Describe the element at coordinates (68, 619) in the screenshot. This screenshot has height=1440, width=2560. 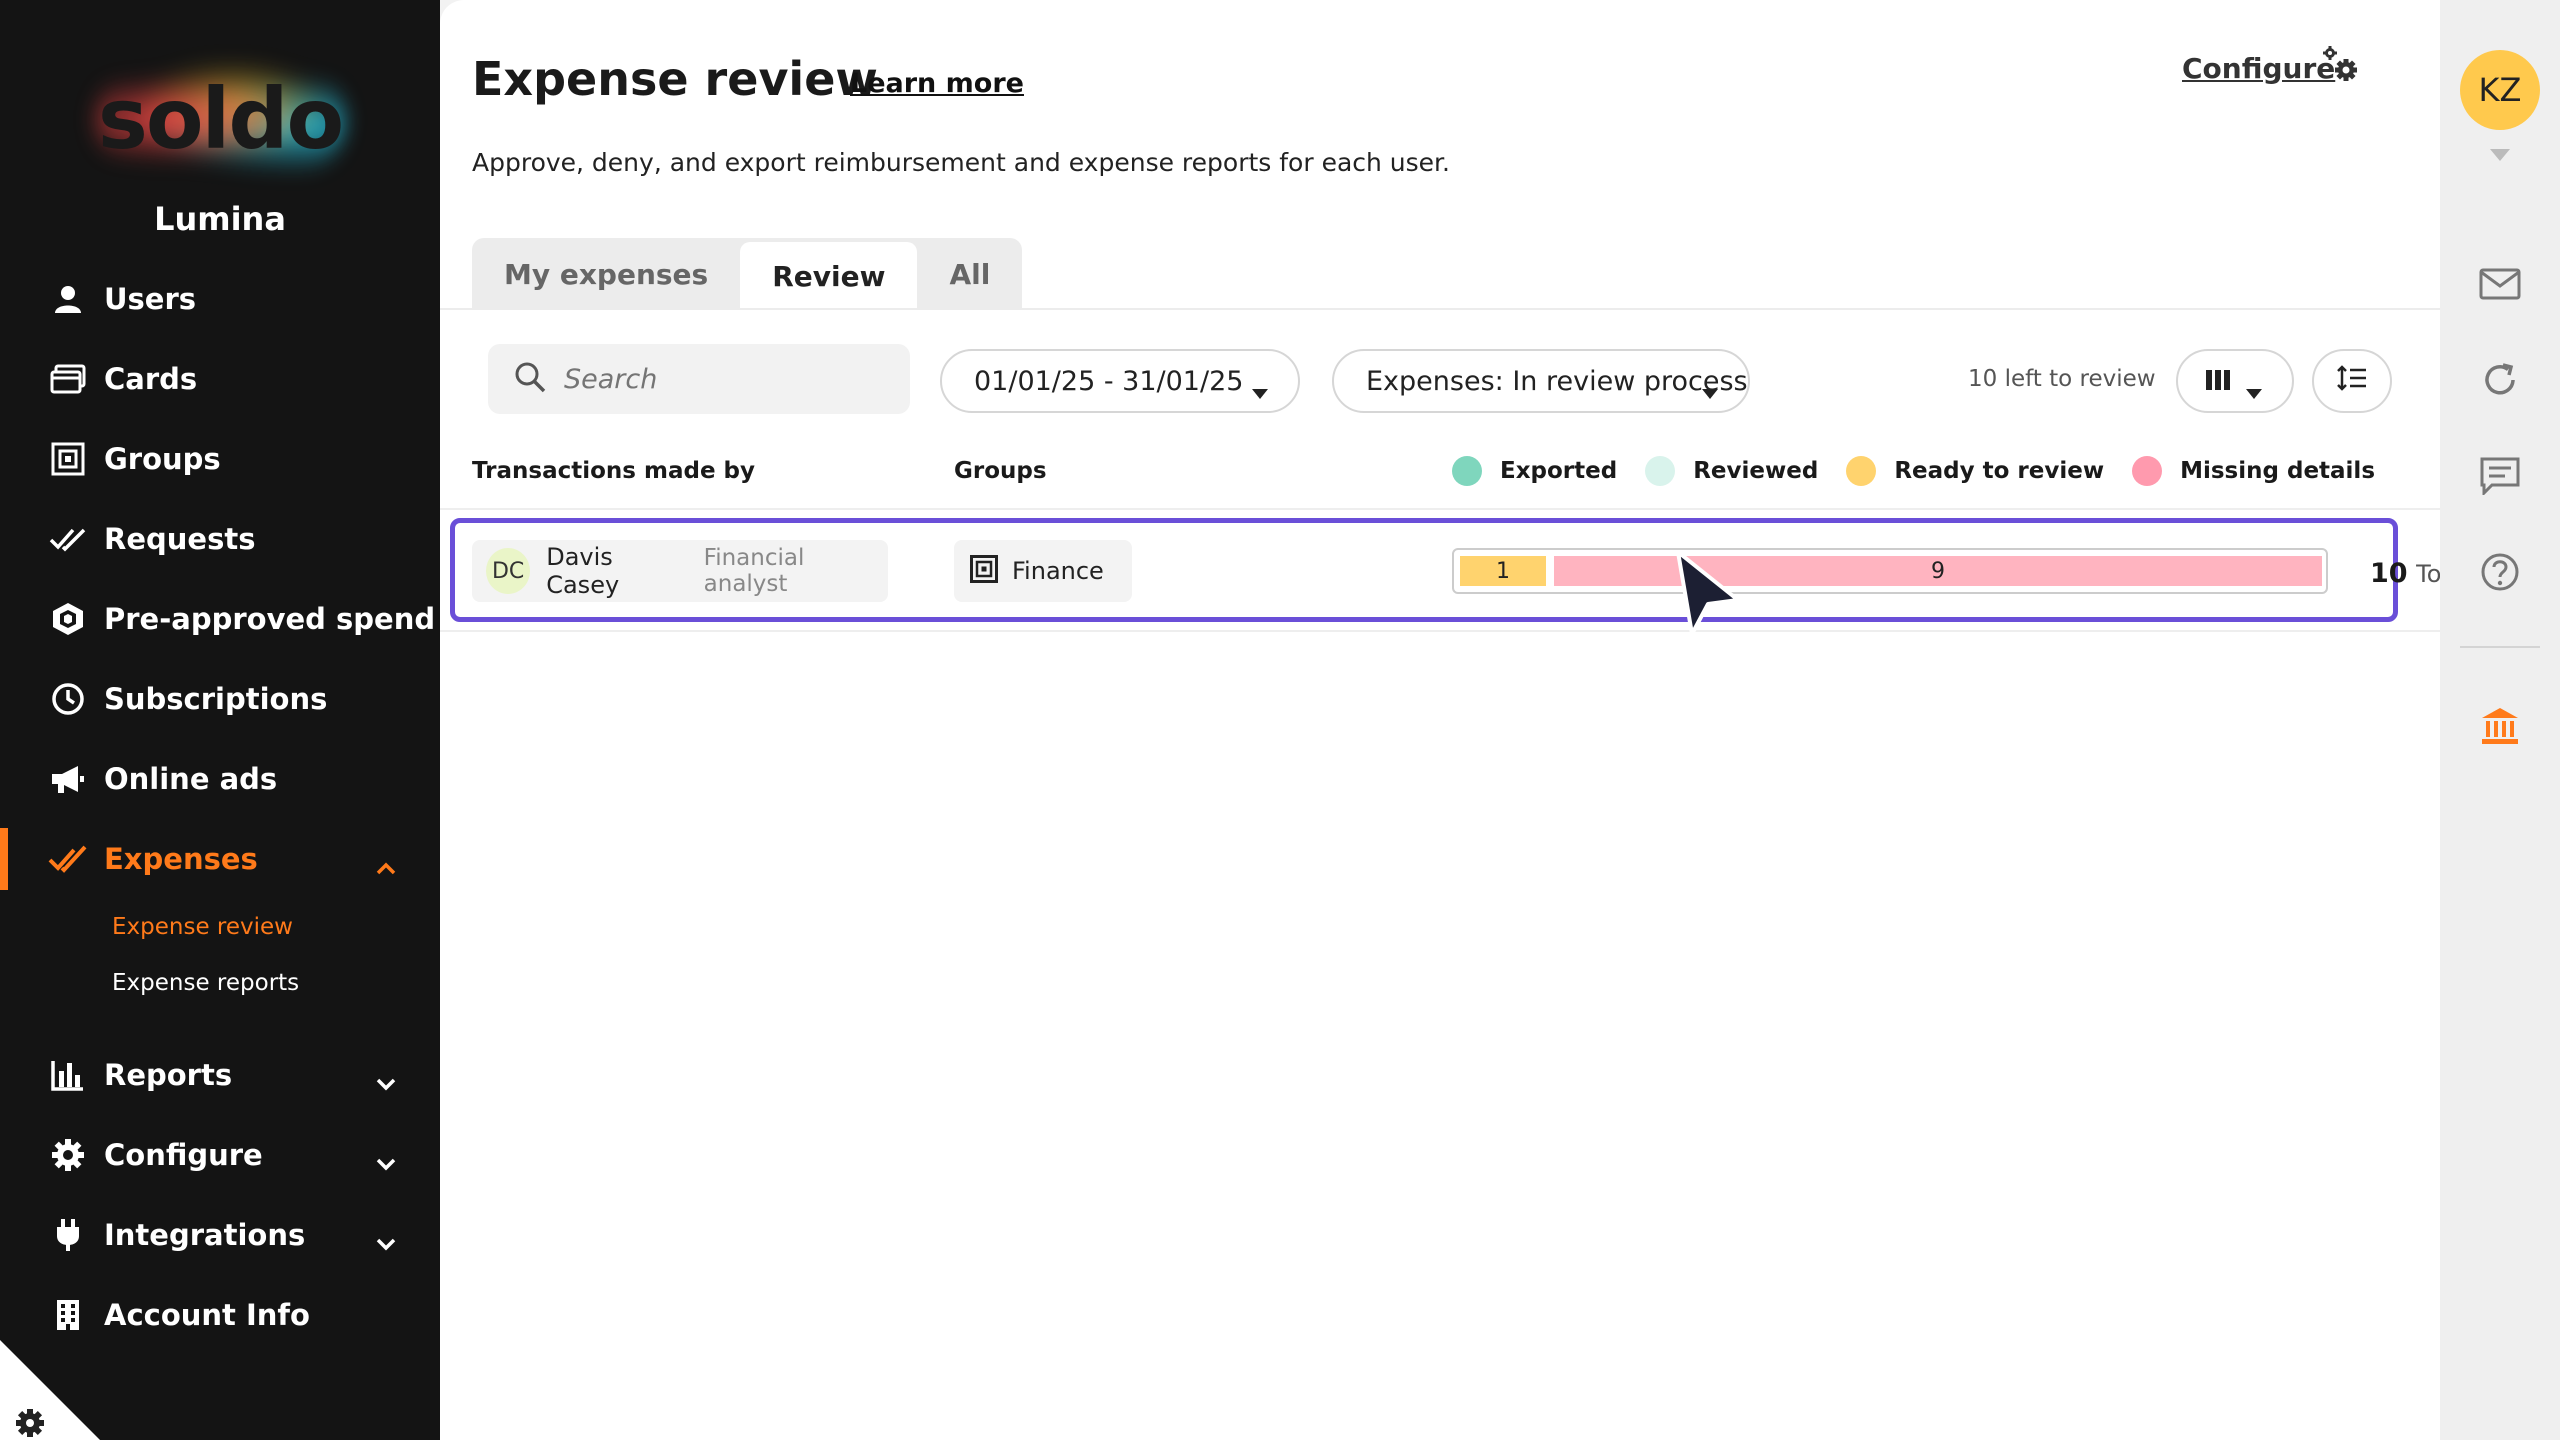
I see `shield-icon` at that location.